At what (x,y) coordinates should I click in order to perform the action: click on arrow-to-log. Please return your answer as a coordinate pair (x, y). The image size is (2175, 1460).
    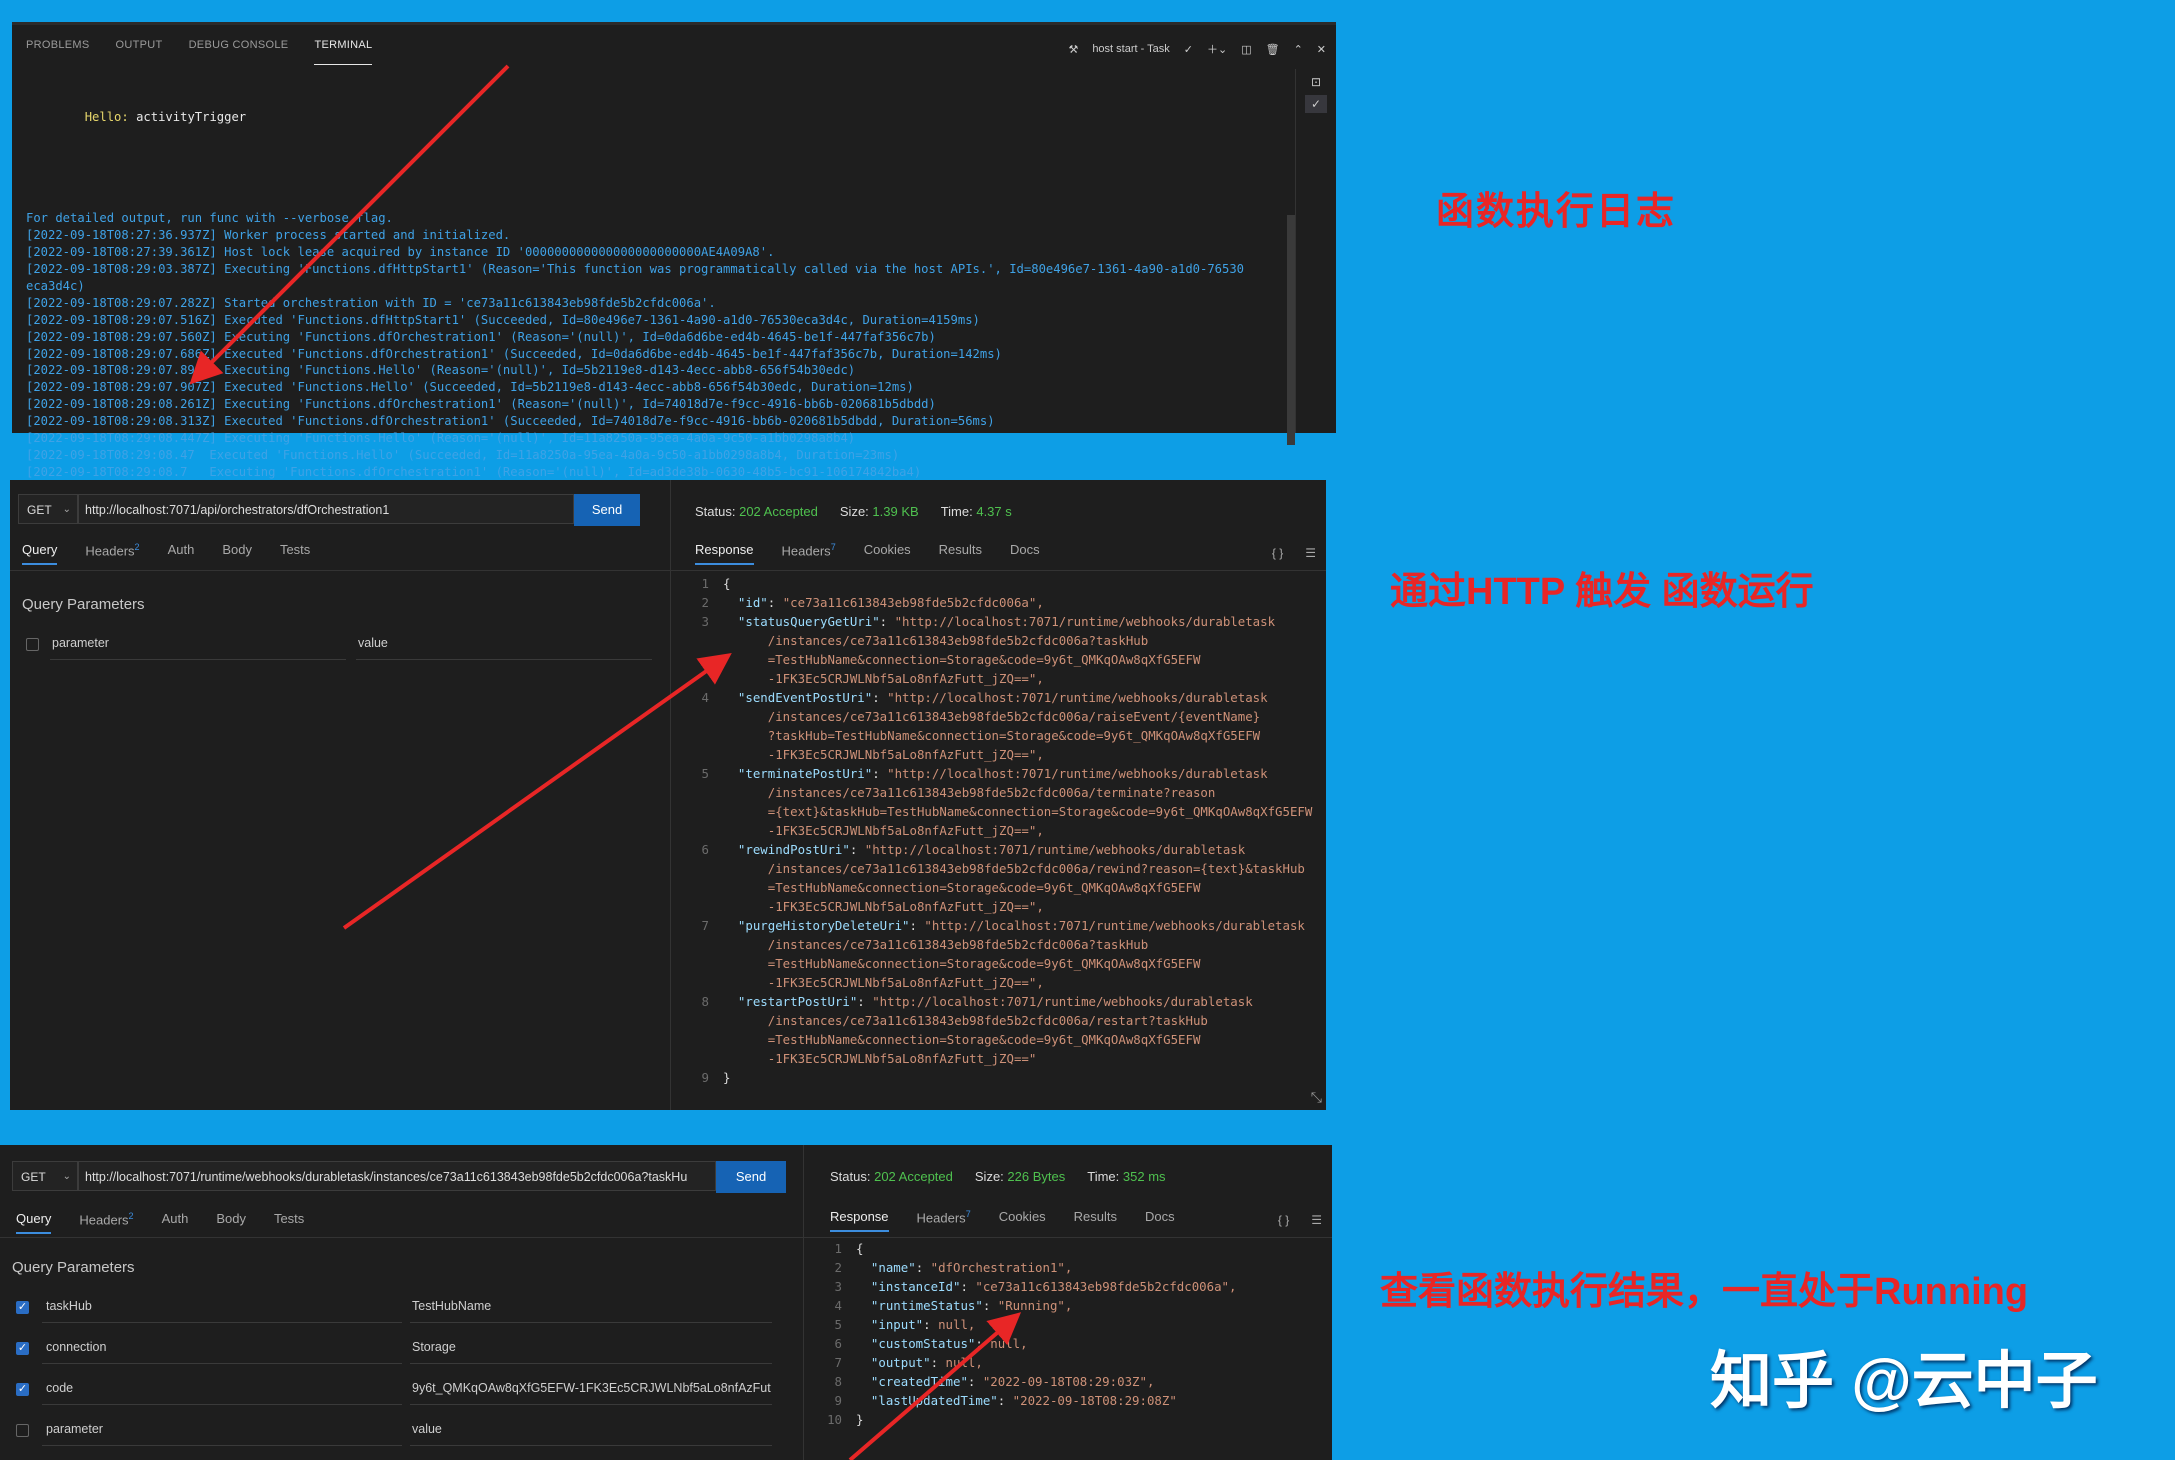
    Looking at the image, I should click on (349, 224).